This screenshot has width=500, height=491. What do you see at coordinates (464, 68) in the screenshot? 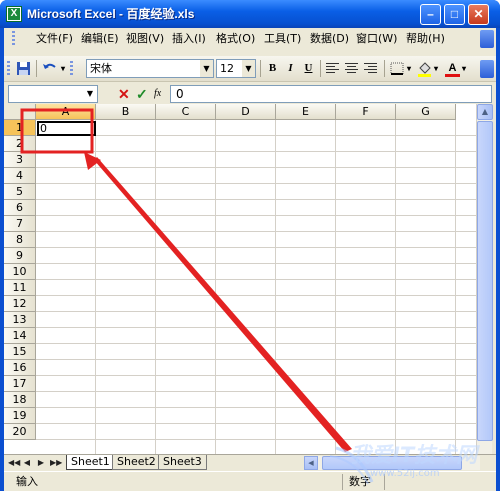
I see `font-color-dropdown-icon: ▾` at bounding box center [464, 68].